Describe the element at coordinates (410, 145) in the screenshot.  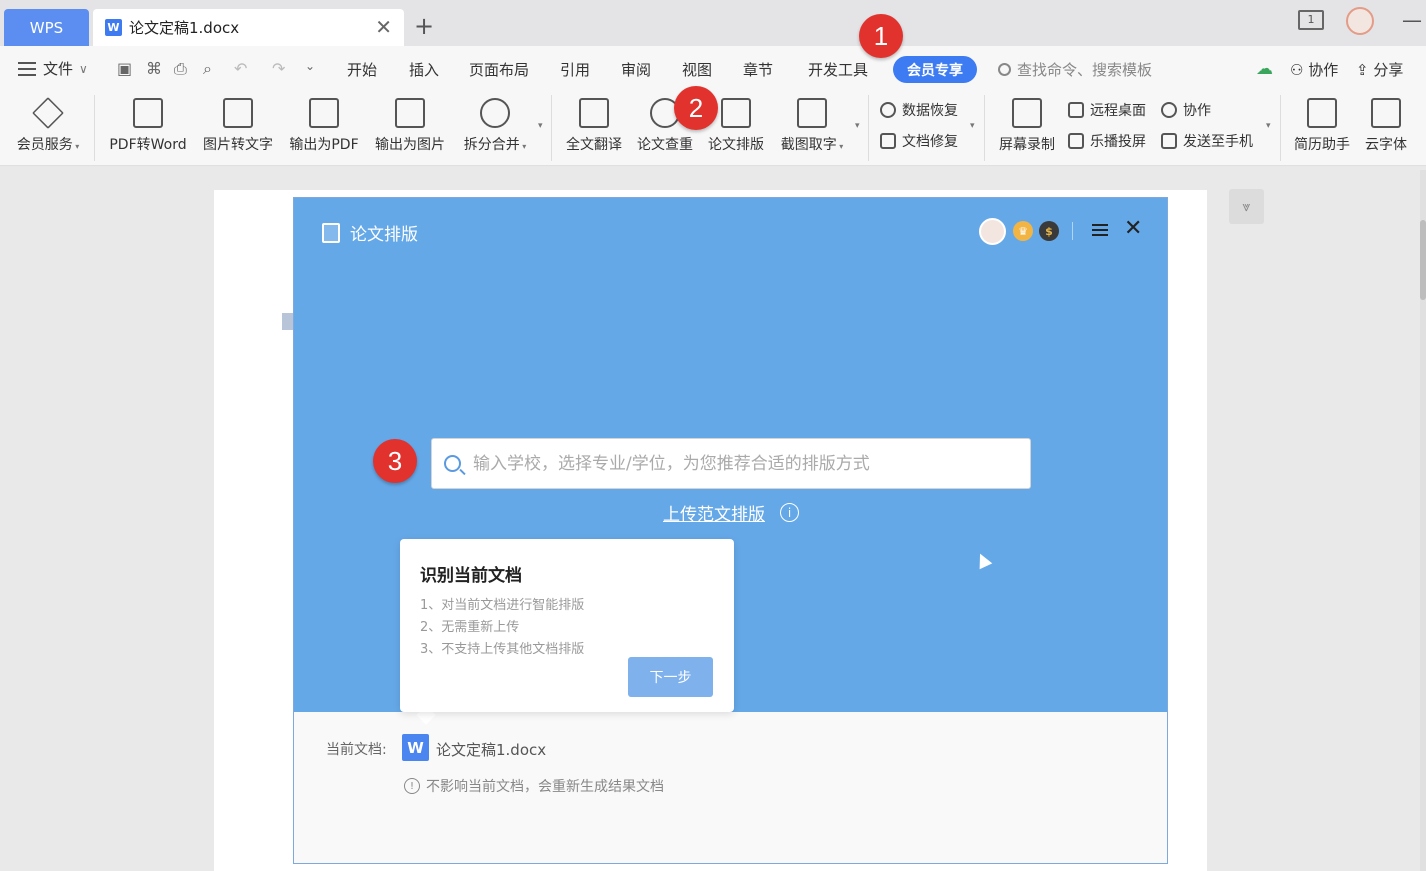
I see `export-image-label: 输出为图片` at that location.